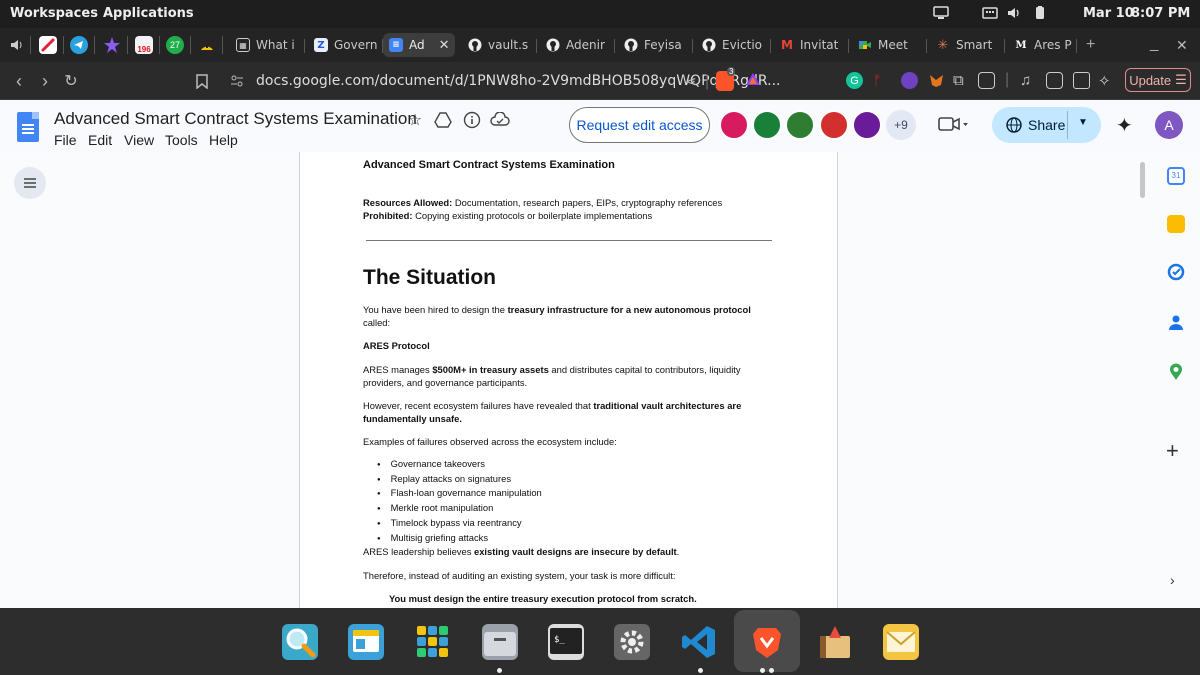  Describe the element at coordinates (854, 80) in the screenshot. I see `grammarly-icon: G` at that location.